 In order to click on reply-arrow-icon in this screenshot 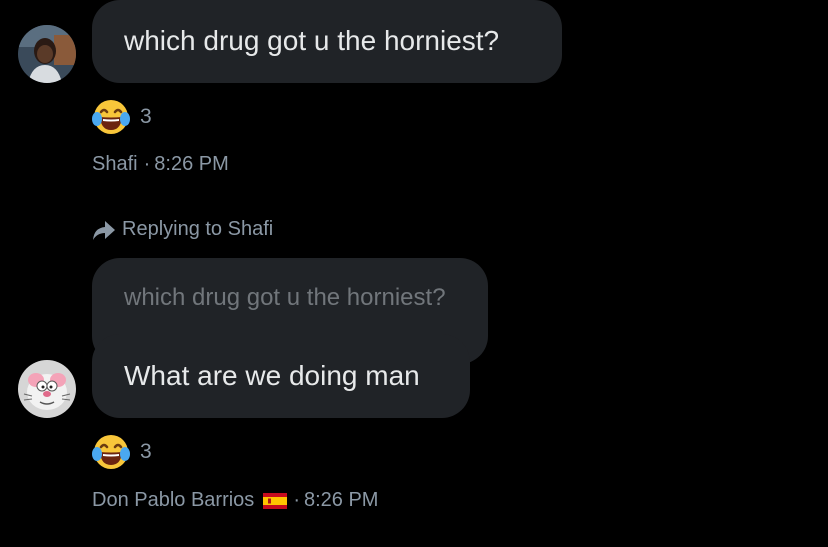, I will do `click(104, 230)`.